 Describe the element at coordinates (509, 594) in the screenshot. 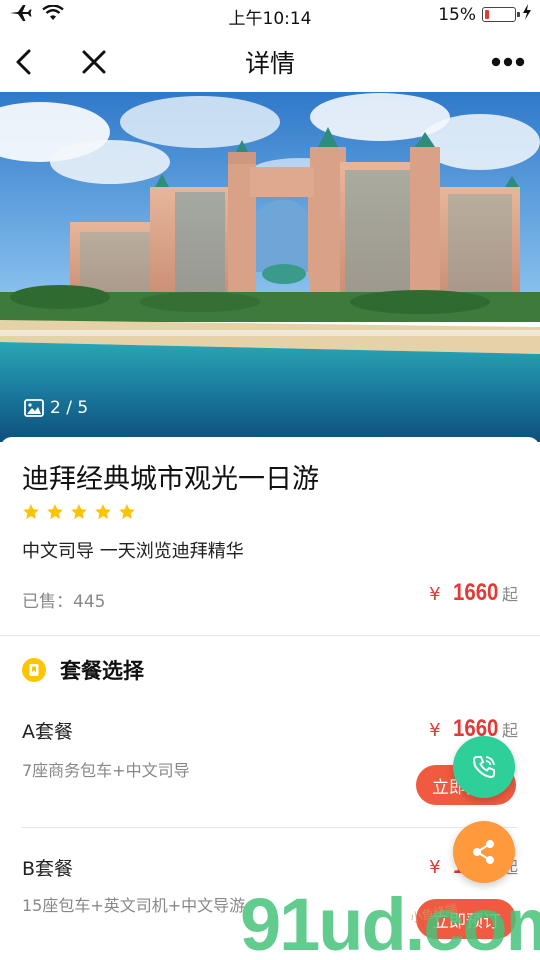

I see `price-suffix: 起` at that location.